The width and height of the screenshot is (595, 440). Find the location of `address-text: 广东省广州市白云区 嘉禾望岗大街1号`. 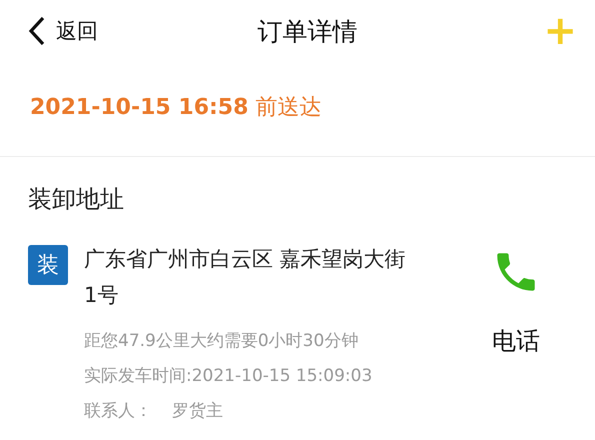

address-text: 广东省广州市白云区 嘉禾望岗大街1号 is located at coordinates (245, 277).